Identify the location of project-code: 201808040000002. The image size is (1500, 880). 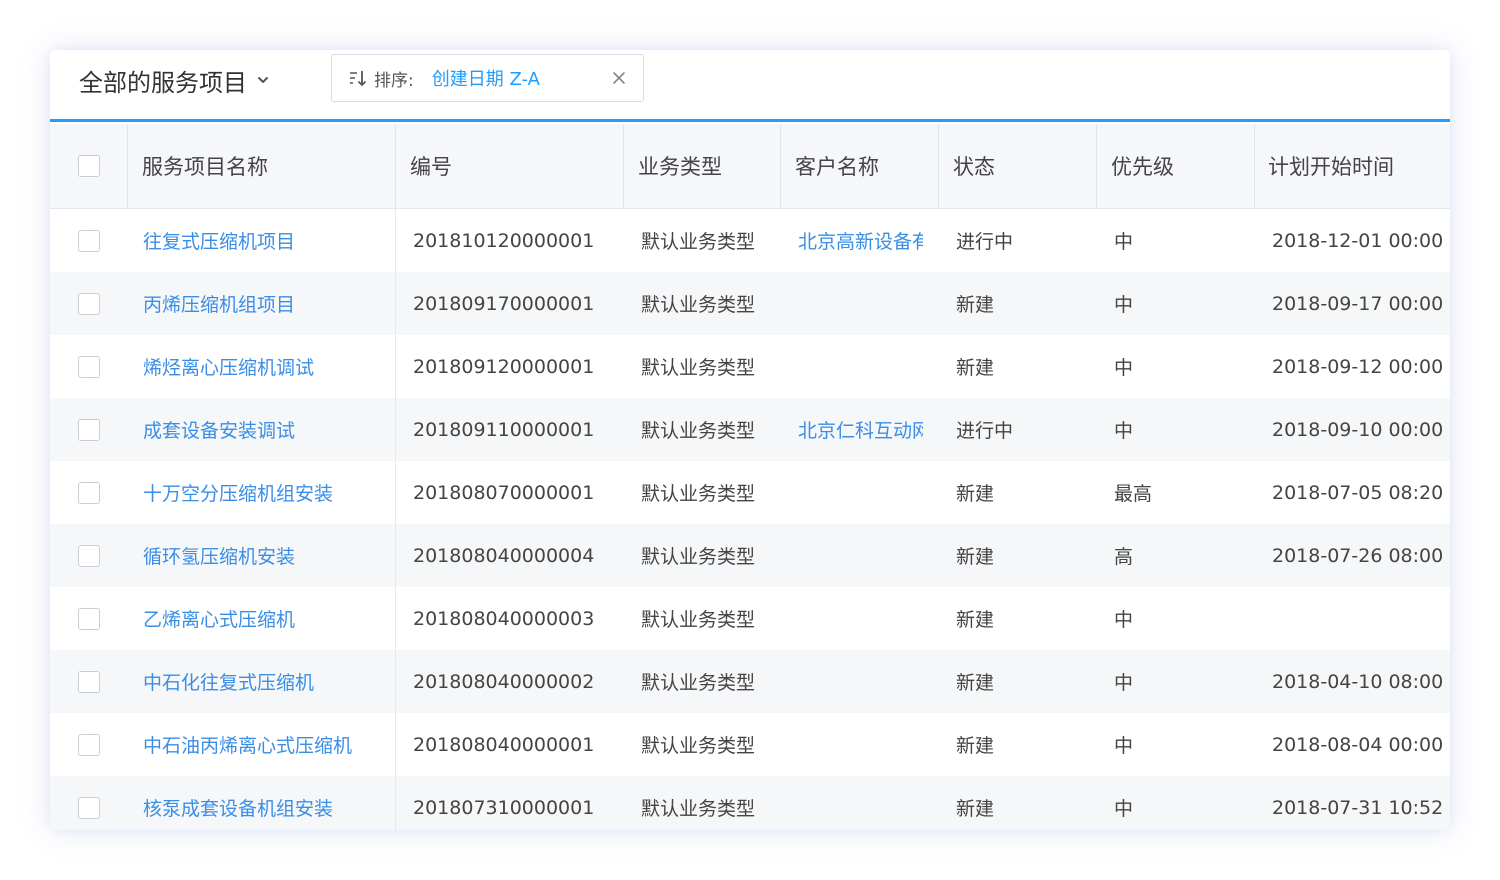
(504, 681).